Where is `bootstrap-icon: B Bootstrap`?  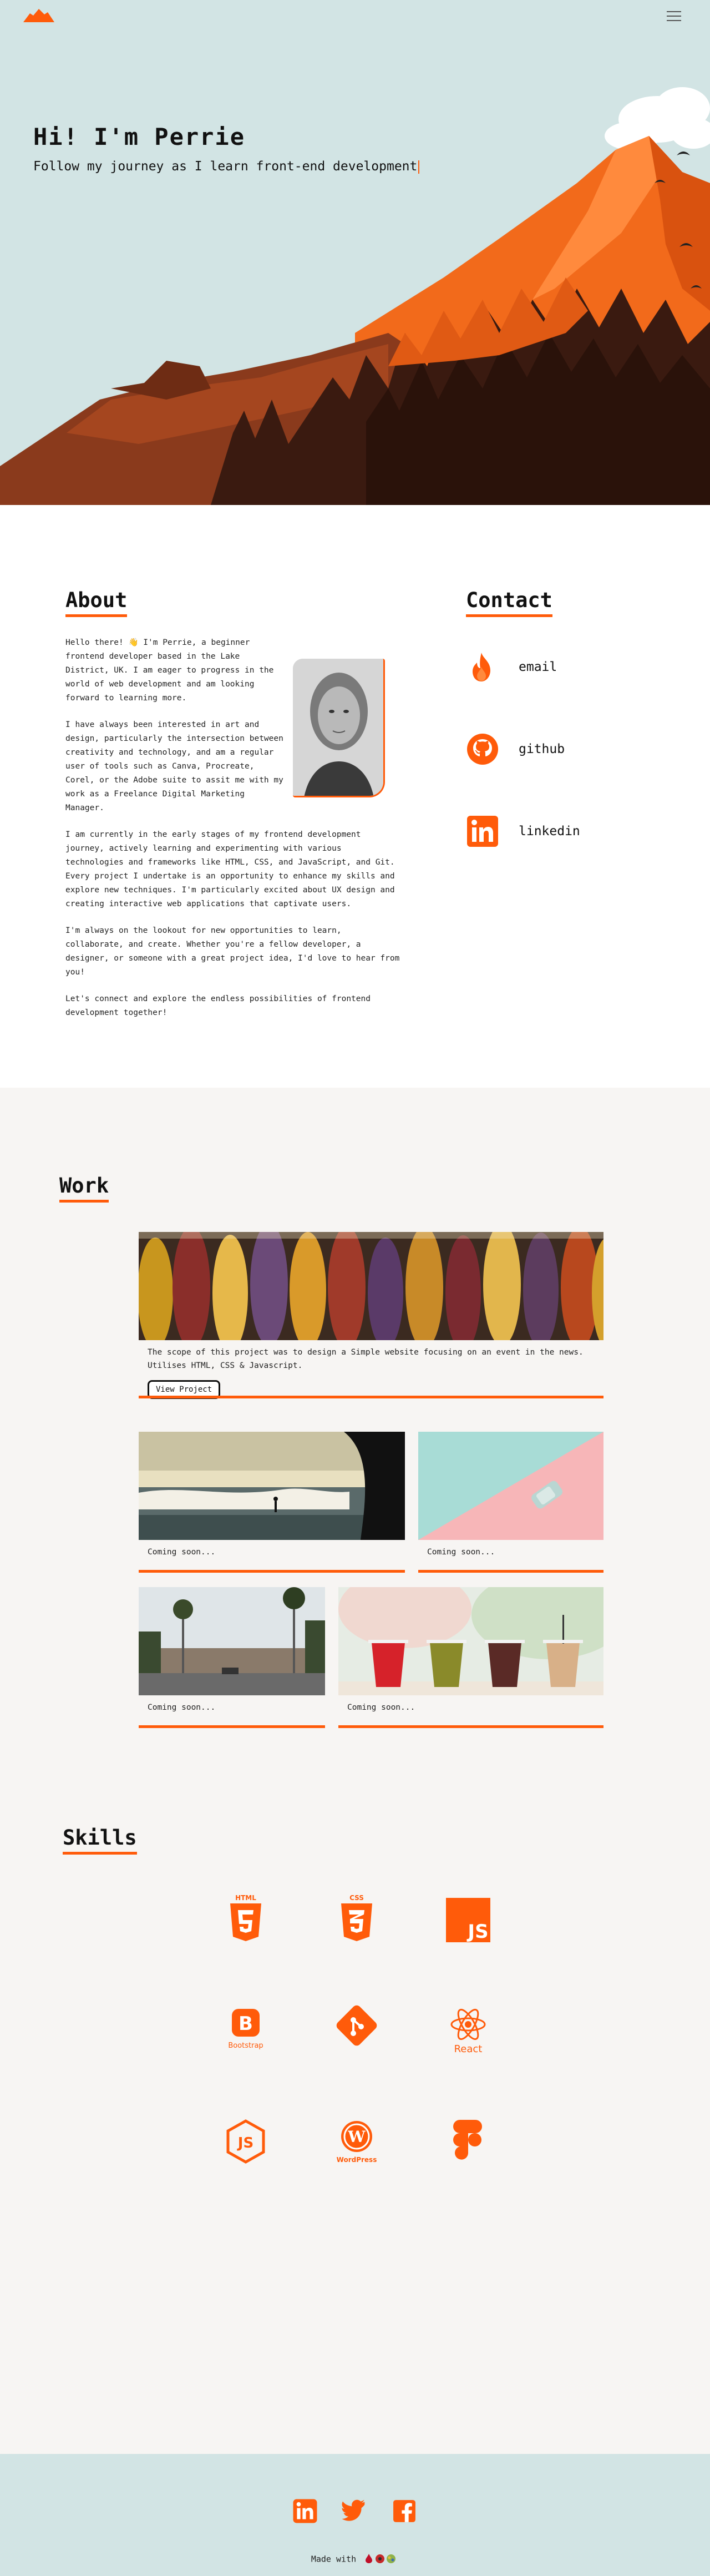
bootstrap-icon: B Bootstrap is located at coordinates (245, 2031).